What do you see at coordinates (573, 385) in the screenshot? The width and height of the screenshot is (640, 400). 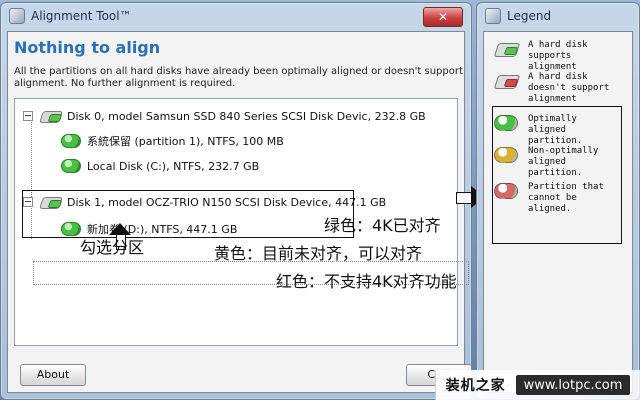 I see `watermark-right: www.lotpc.com` at bounding box center [573, 385].